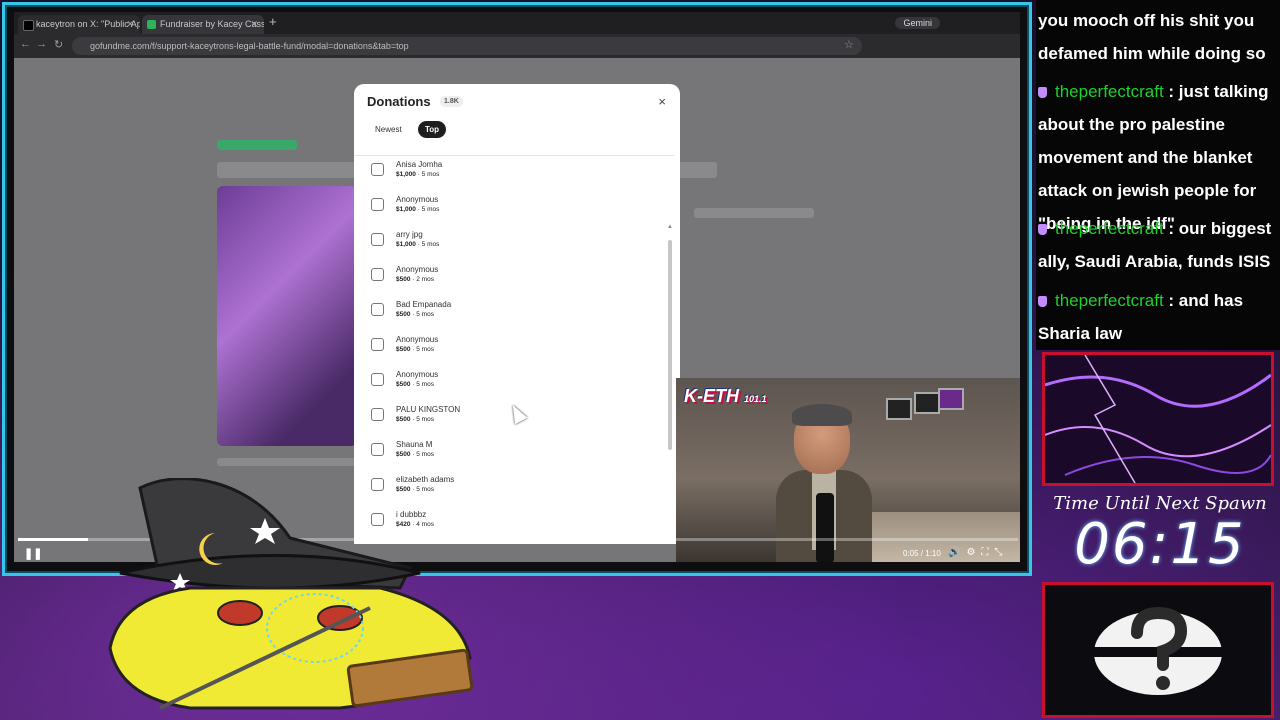 The height and width of the screenshot is (720, 1280). I want to click on donation-row: Anonymous $1,000 · 5 mos, so click(510, 210).